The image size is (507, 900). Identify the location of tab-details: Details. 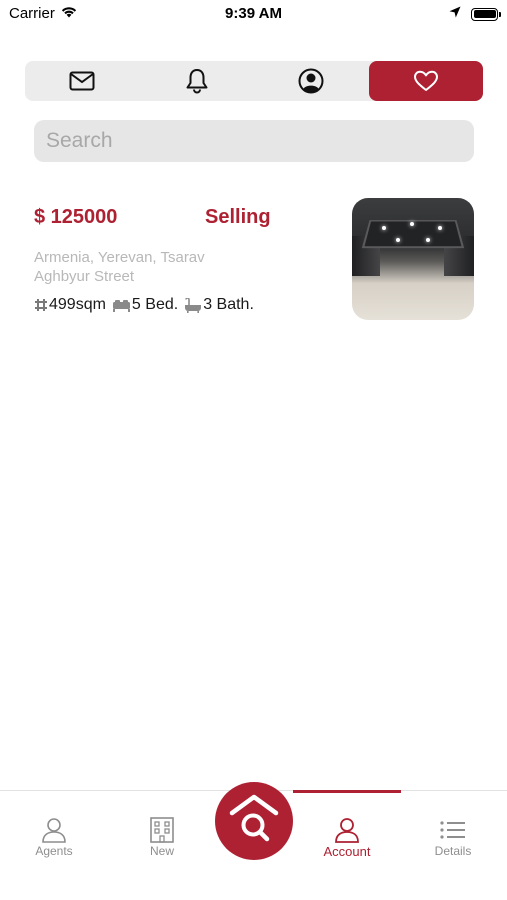
(453, 831).